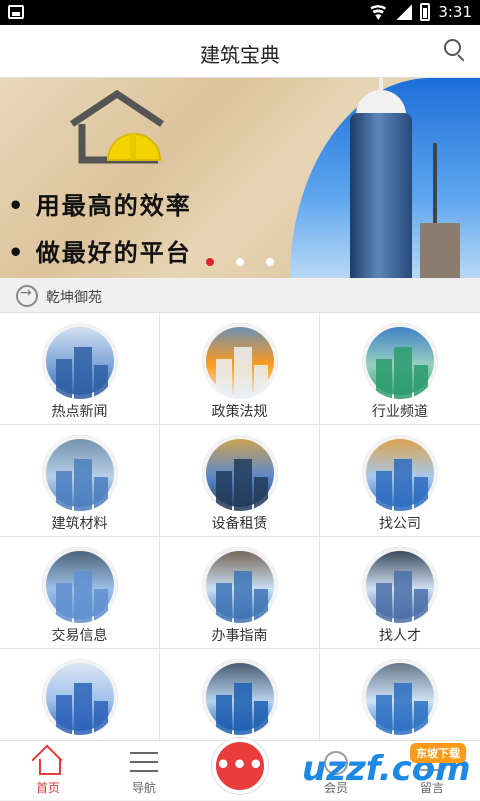 Image resolution: width=480 pixels, height=801 pixels. Describe the element at coordinates (27, 296) in the screenshot. I see `login-arrow-icon` at that location.